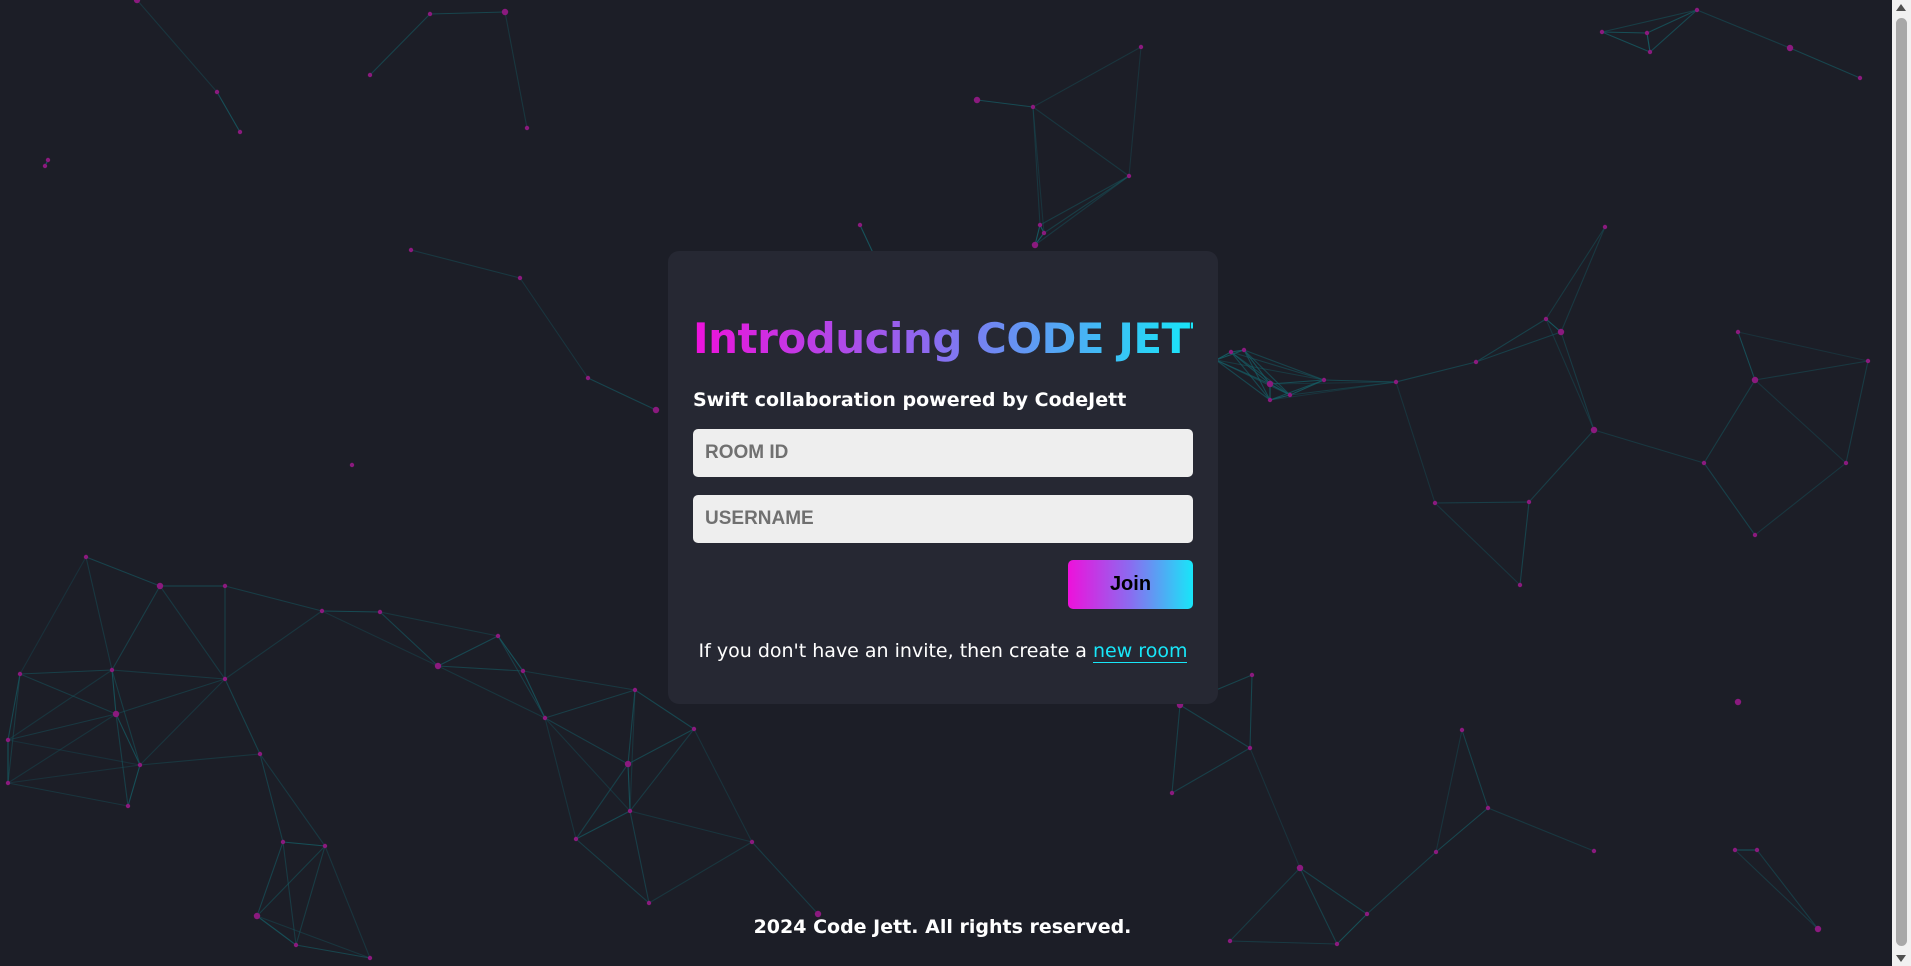 The height and width of the screenshot is (966, 1911). What do you see at coordinates (910, 400) in the screenshot?
I see `tagline: Swift collaboration powered by CodeJett` at bounding box center [910, 400].